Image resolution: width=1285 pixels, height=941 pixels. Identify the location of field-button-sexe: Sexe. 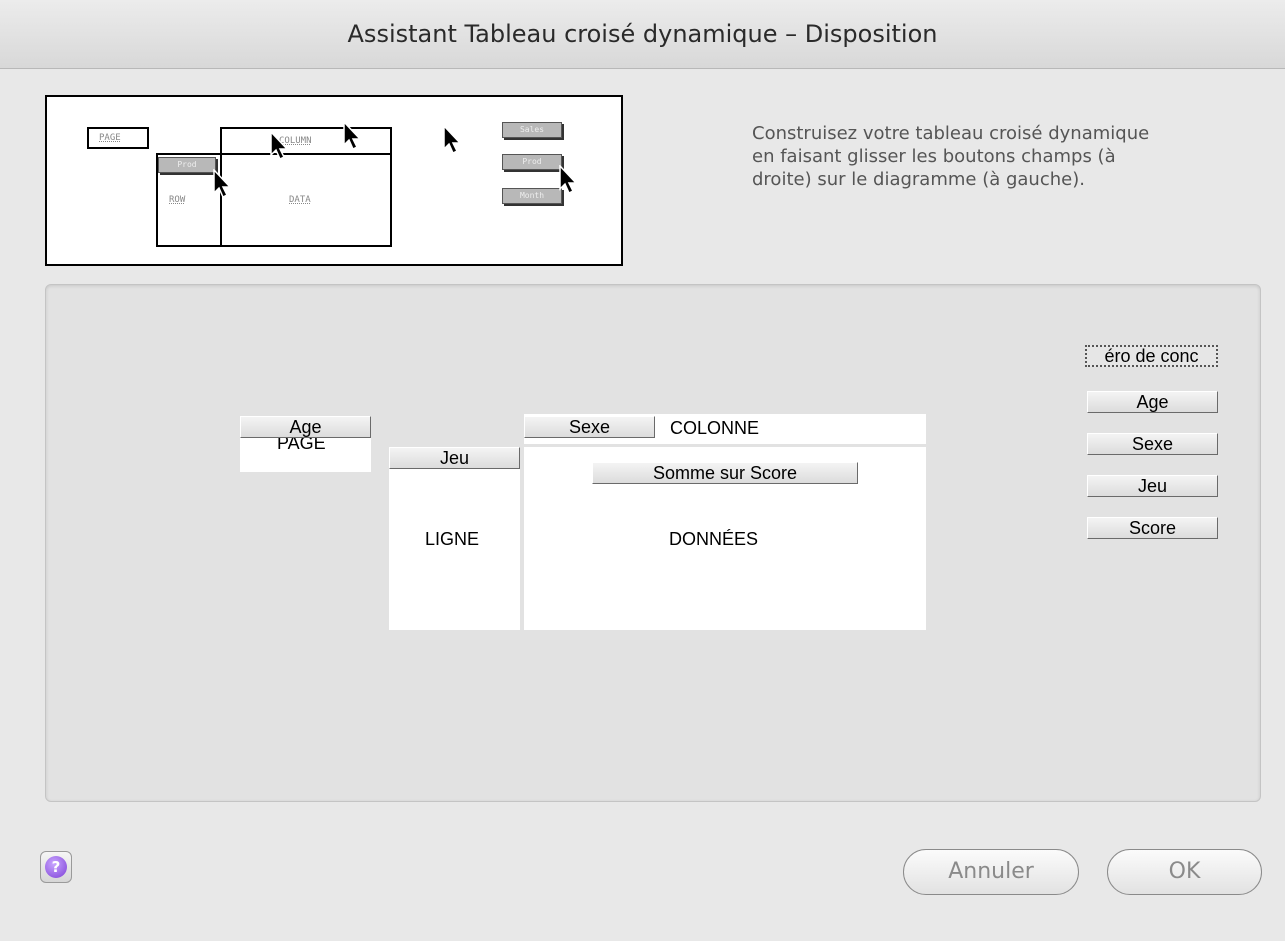
(1152, 444).